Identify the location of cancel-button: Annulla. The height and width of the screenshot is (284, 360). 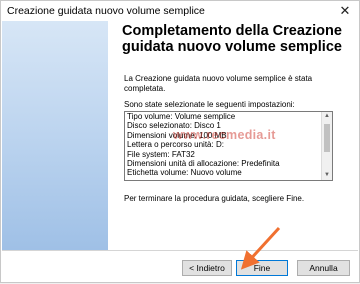
(323, 268).